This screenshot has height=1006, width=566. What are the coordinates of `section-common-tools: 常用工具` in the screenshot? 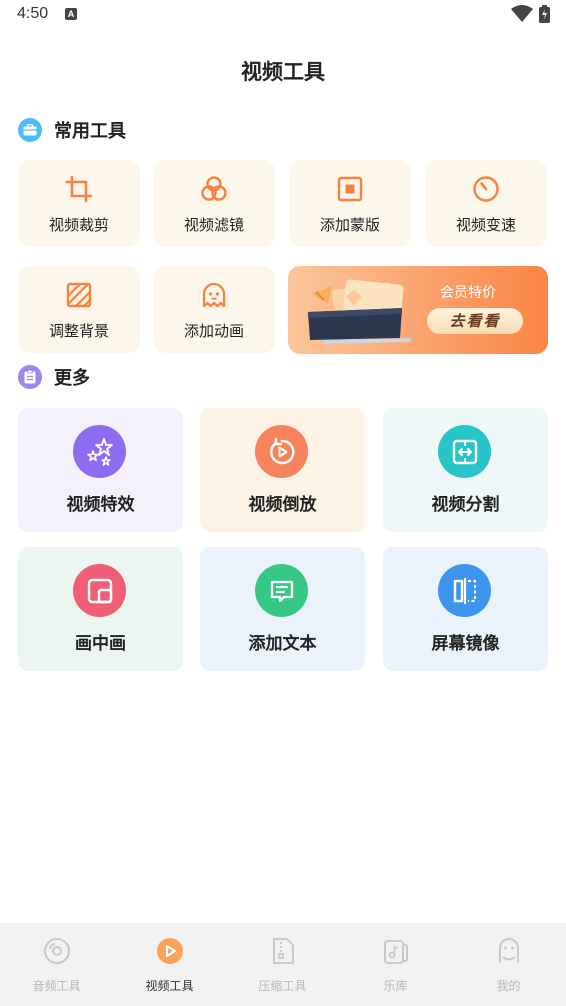 It's located at (72, 130).